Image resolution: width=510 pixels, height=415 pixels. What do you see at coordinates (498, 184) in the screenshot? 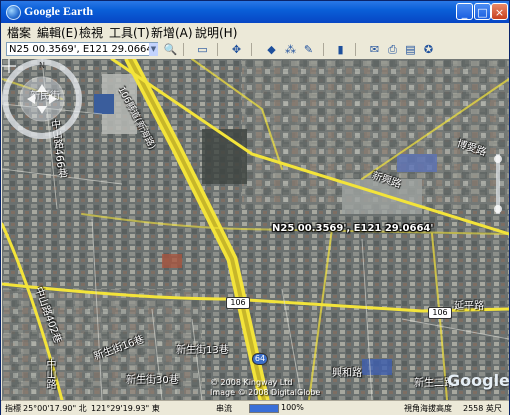
I see `zoom-slider` at bounding box center [498, 184].